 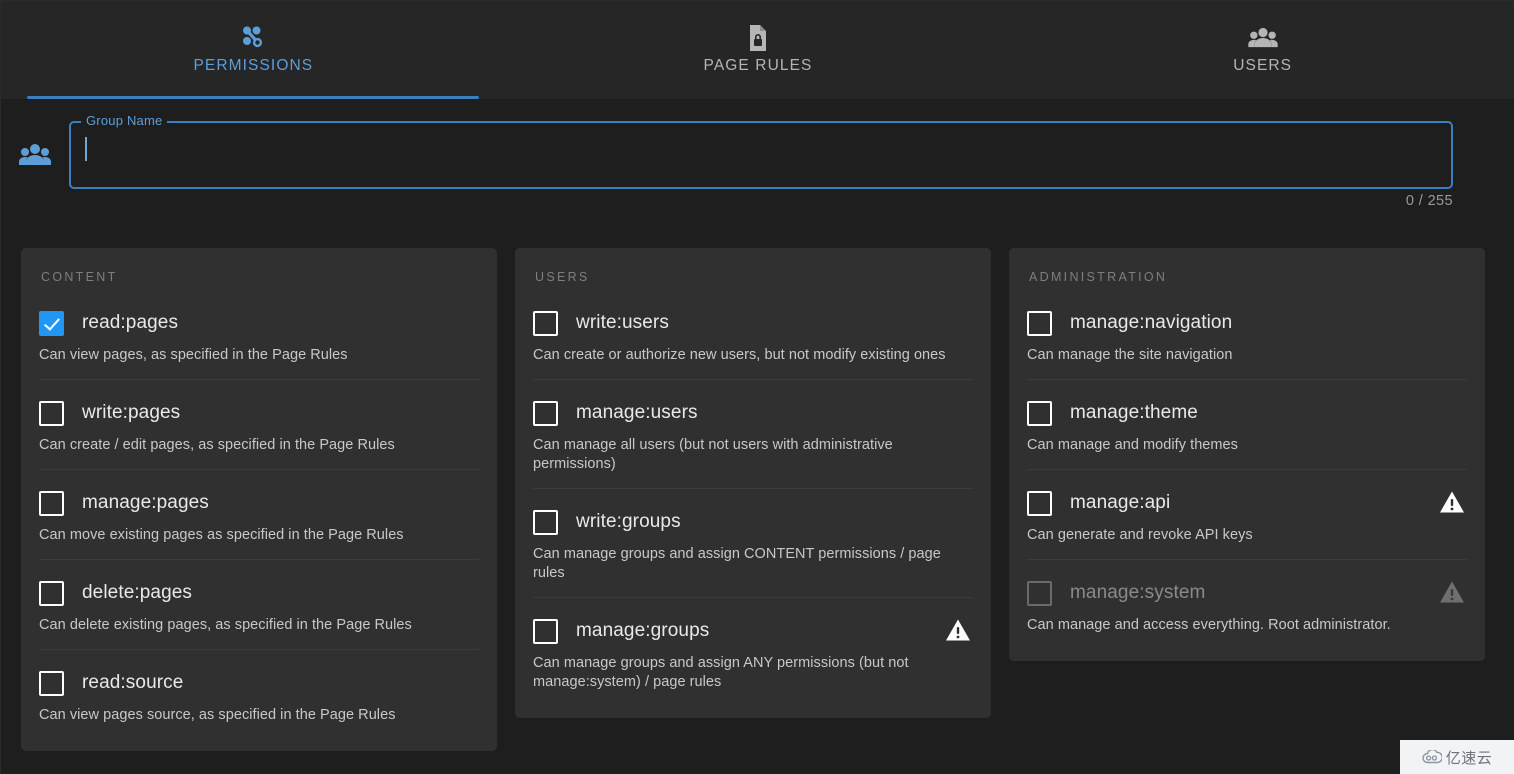 I want to click on permission-name: read:pages, so click(x=130, y=322).